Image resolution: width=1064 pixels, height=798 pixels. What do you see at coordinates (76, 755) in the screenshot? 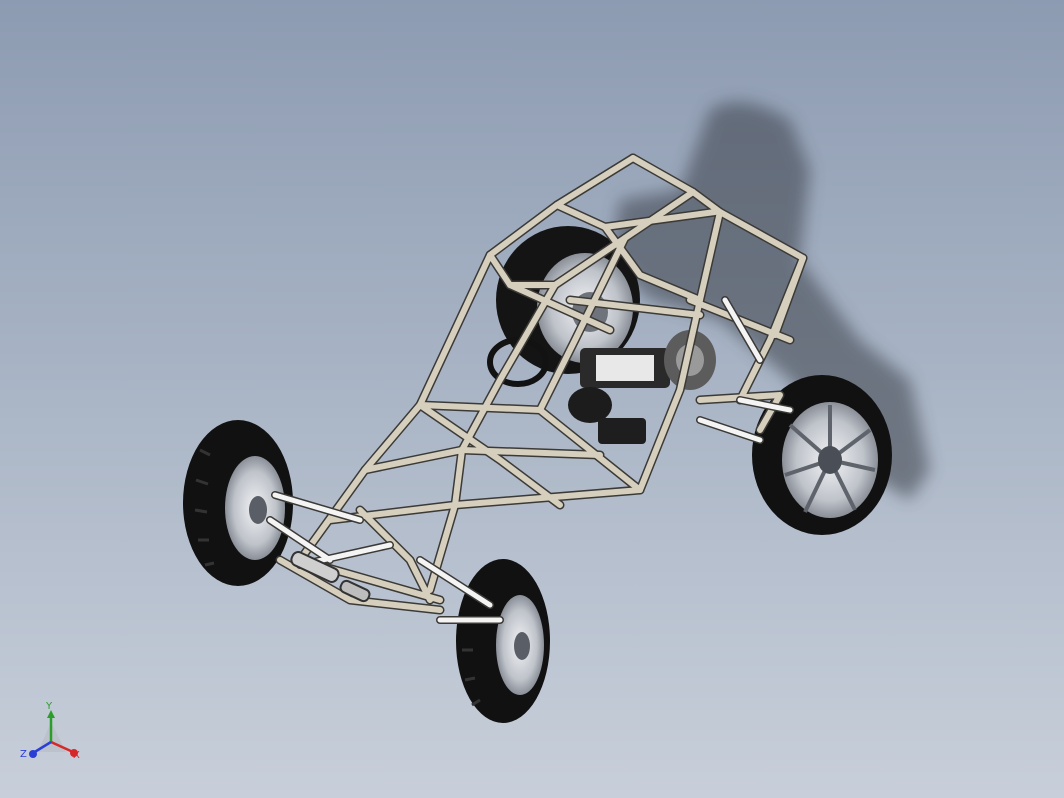
I see `axis-x-label: X` at bounding box center [76, 755].